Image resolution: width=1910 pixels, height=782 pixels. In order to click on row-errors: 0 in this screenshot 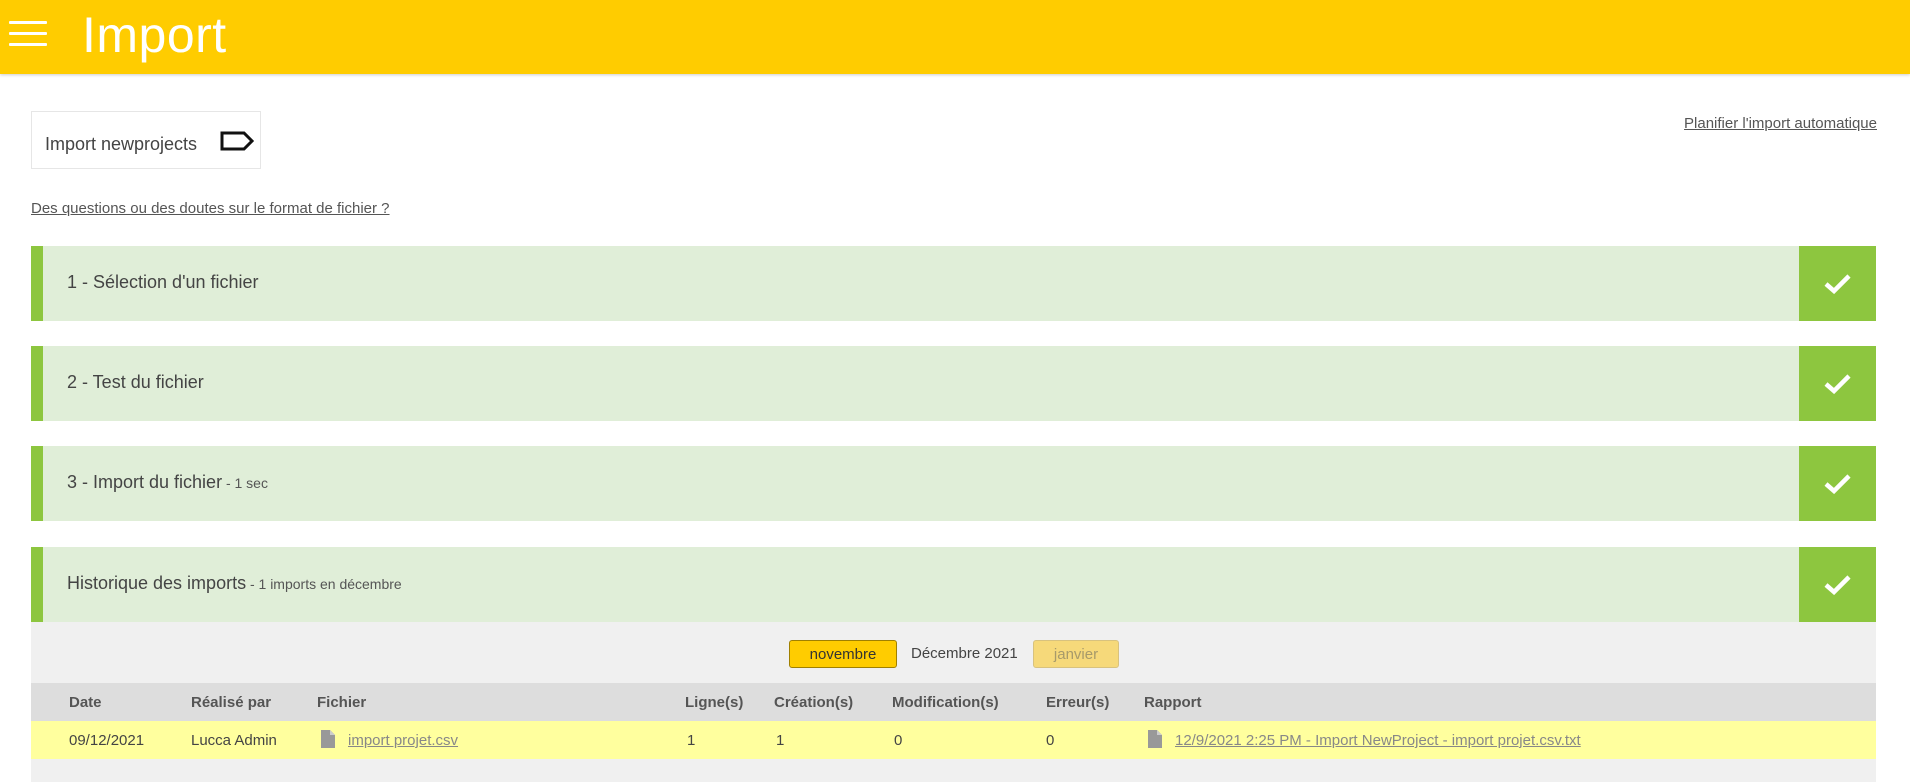, I will do `click(1050, 740)`.